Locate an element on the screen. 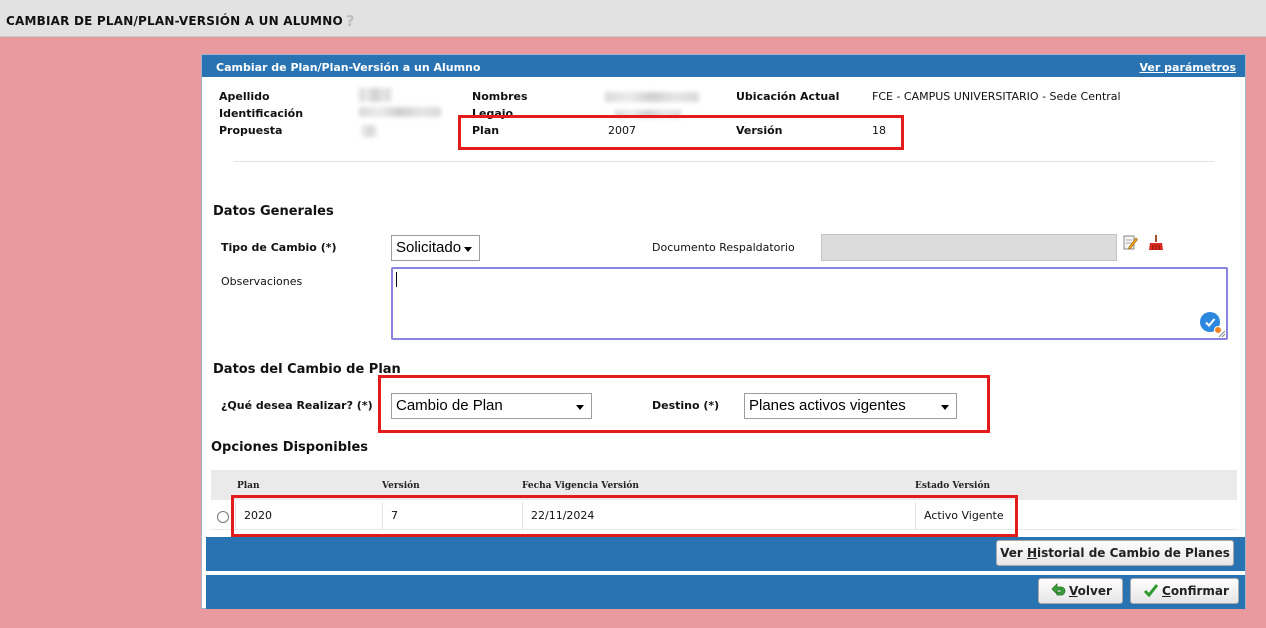  tipo-cambio-label: Tipo de Cambio (*) is located at coordinates (279, 247).